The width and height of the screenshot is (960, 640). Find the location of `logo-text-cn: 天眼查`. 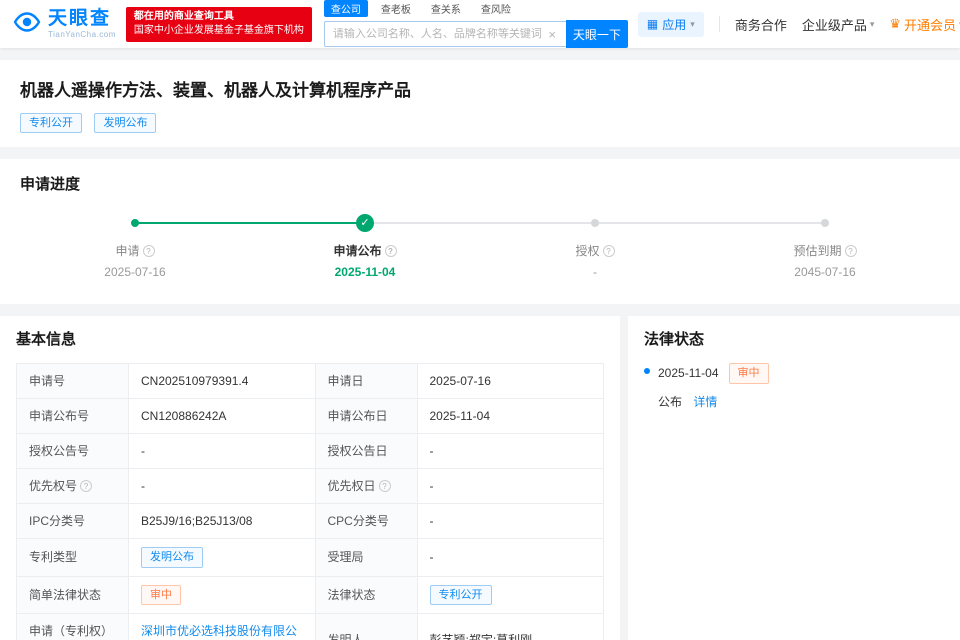

logo-text-cn: 天眼查 is located at coordinates (80, 18).